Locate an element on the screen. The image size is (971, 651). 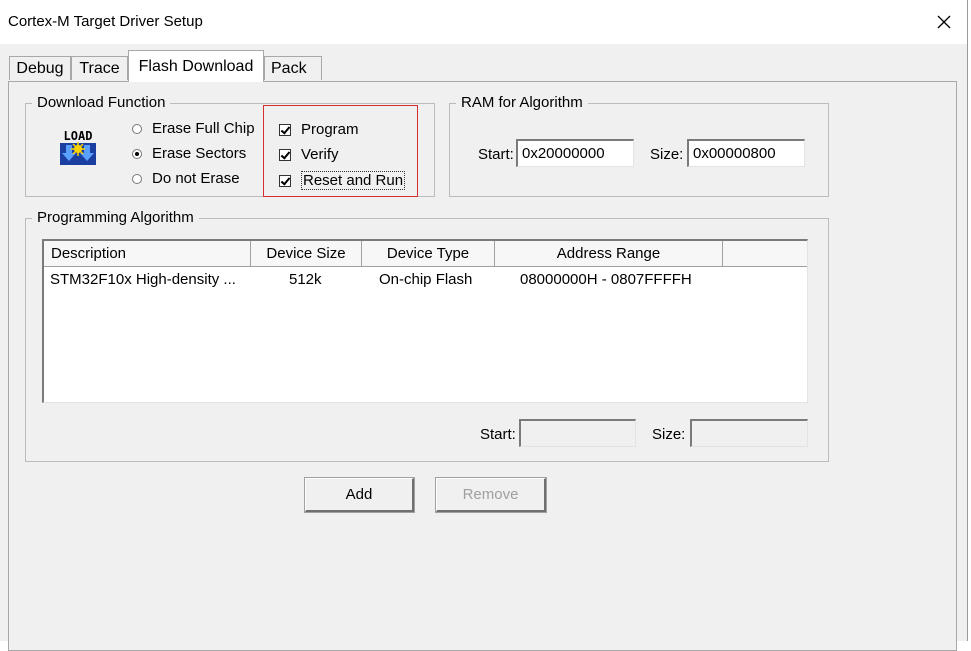
column-header-device-size: Device Size is located at coordinates (306, 254).